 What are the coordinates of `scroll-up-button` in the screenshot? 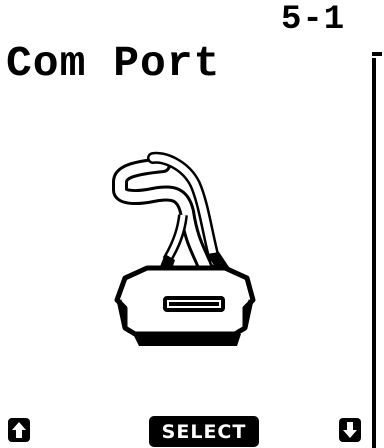 It's located at (19, 430).